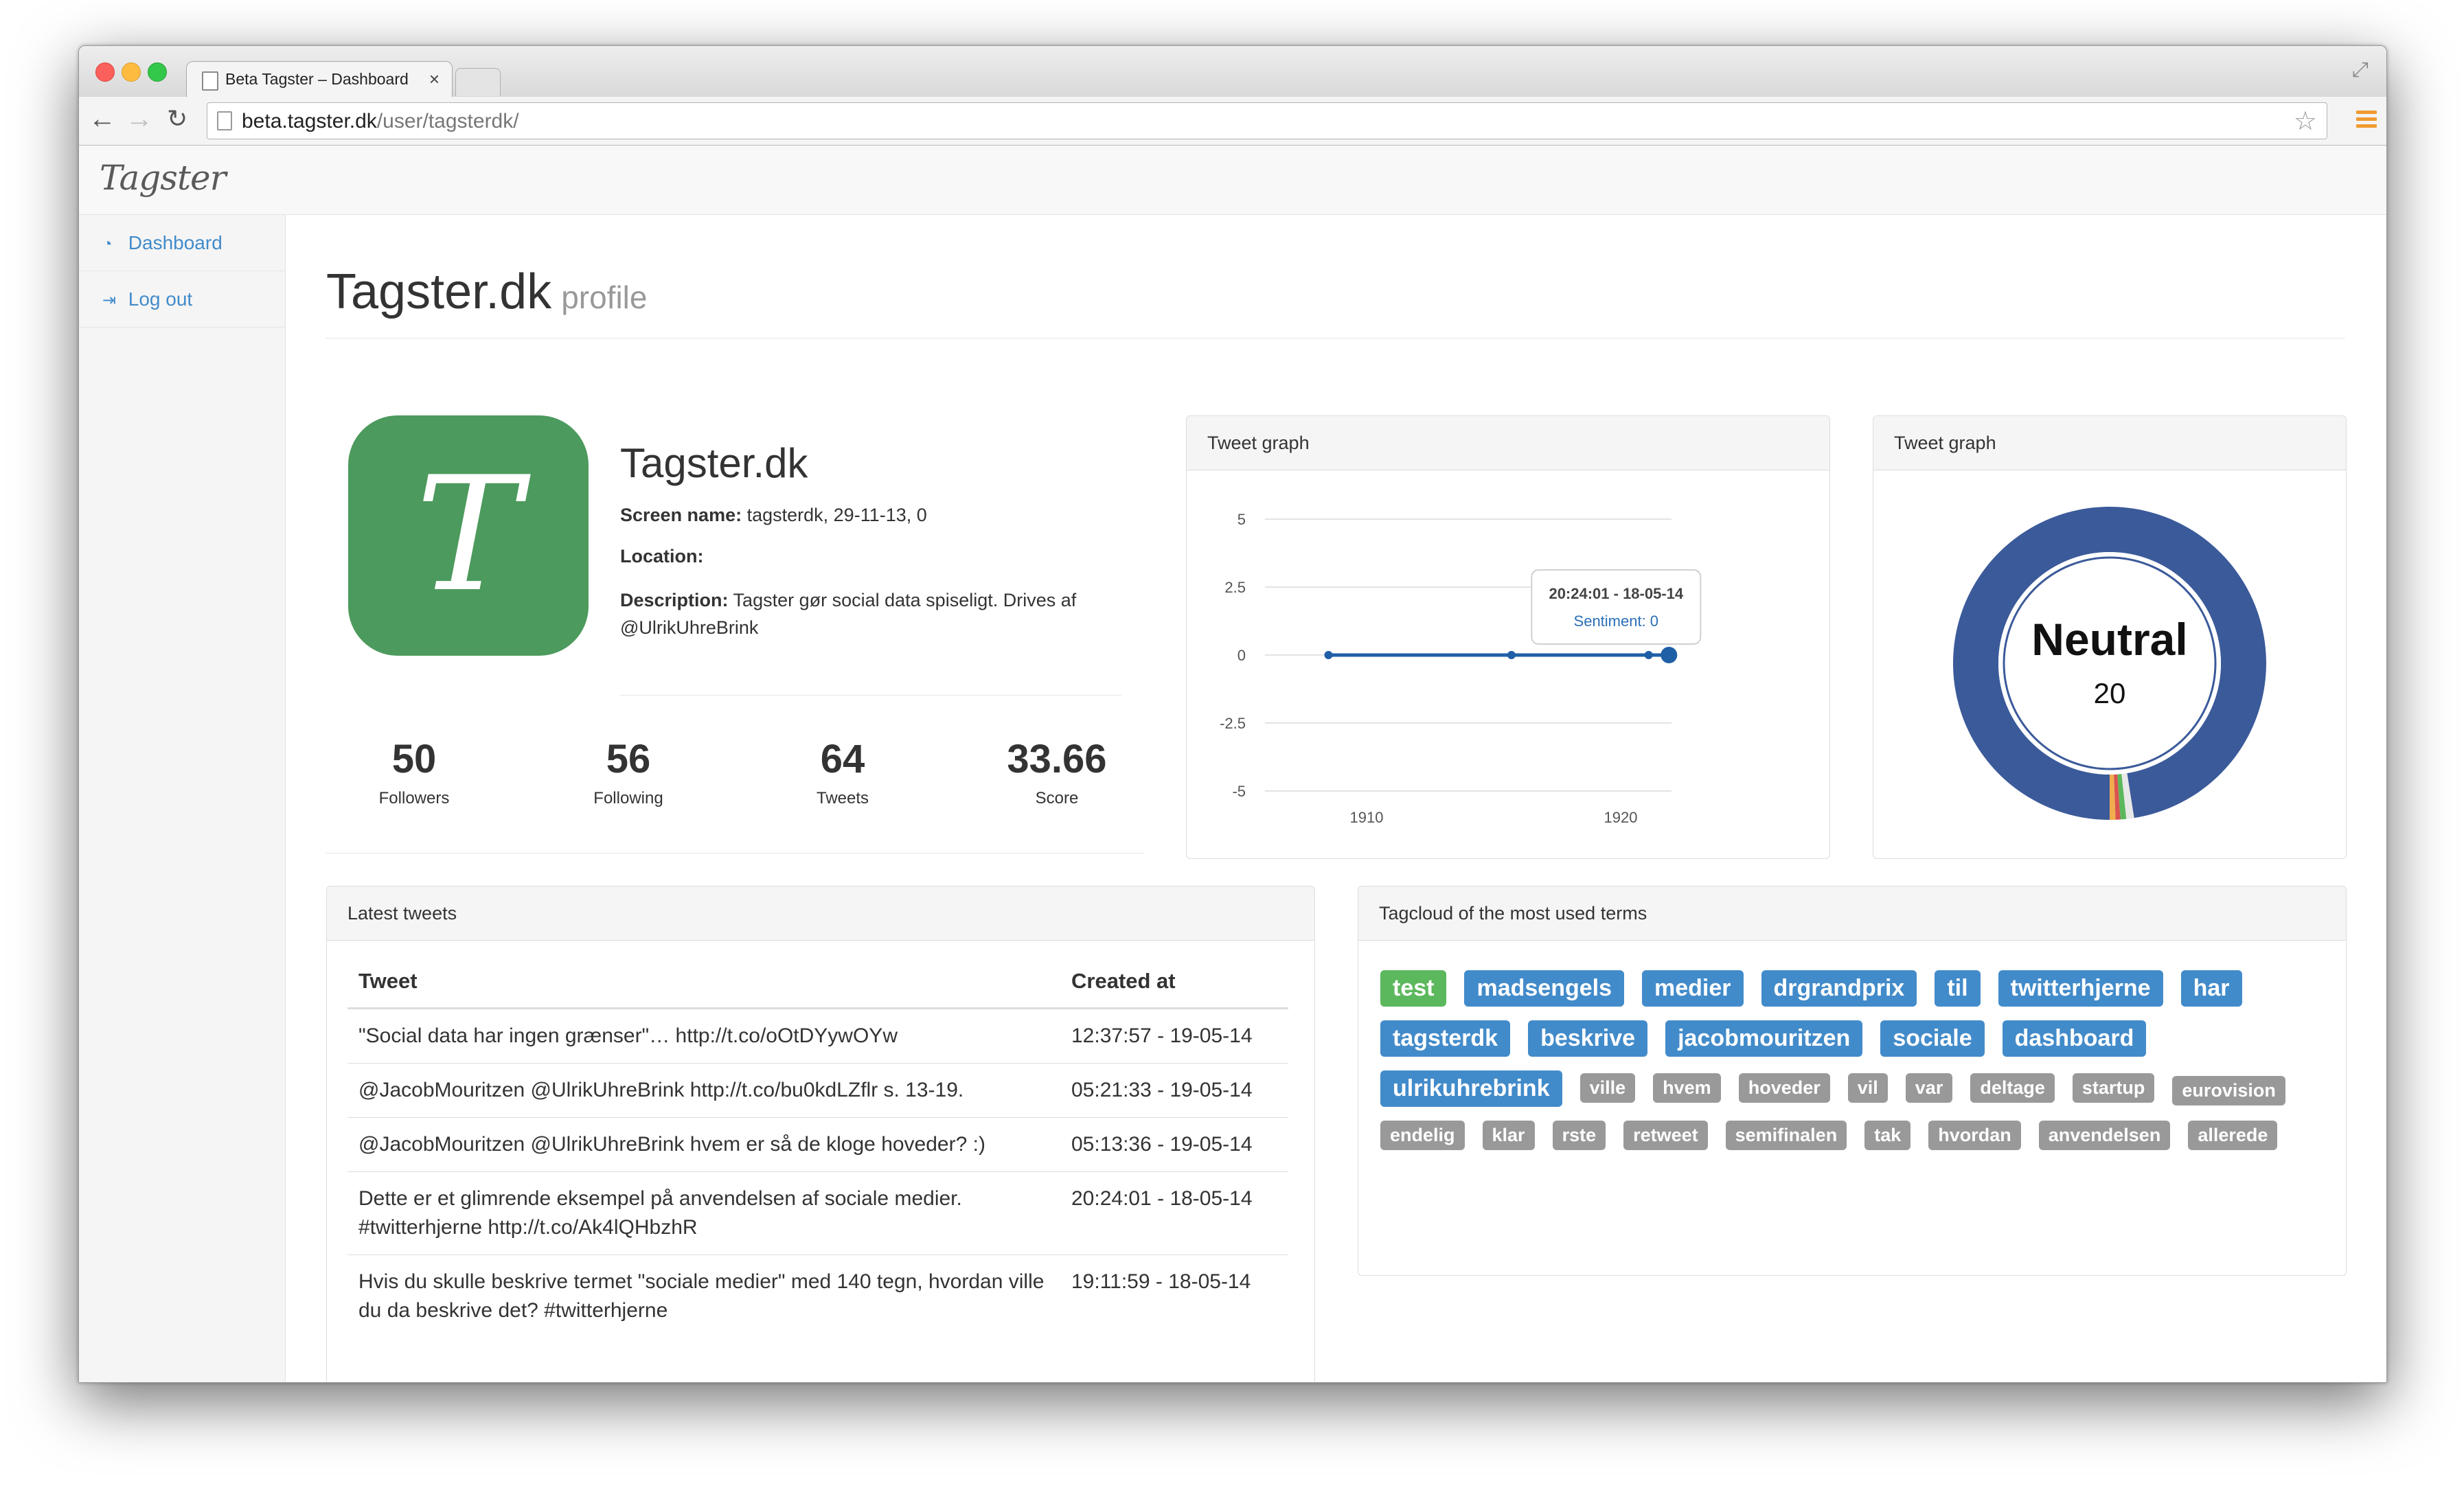  Describe the element at coordinates (102, 119) in the screenshot. I see `back-arrow-icon: ←` at that location.